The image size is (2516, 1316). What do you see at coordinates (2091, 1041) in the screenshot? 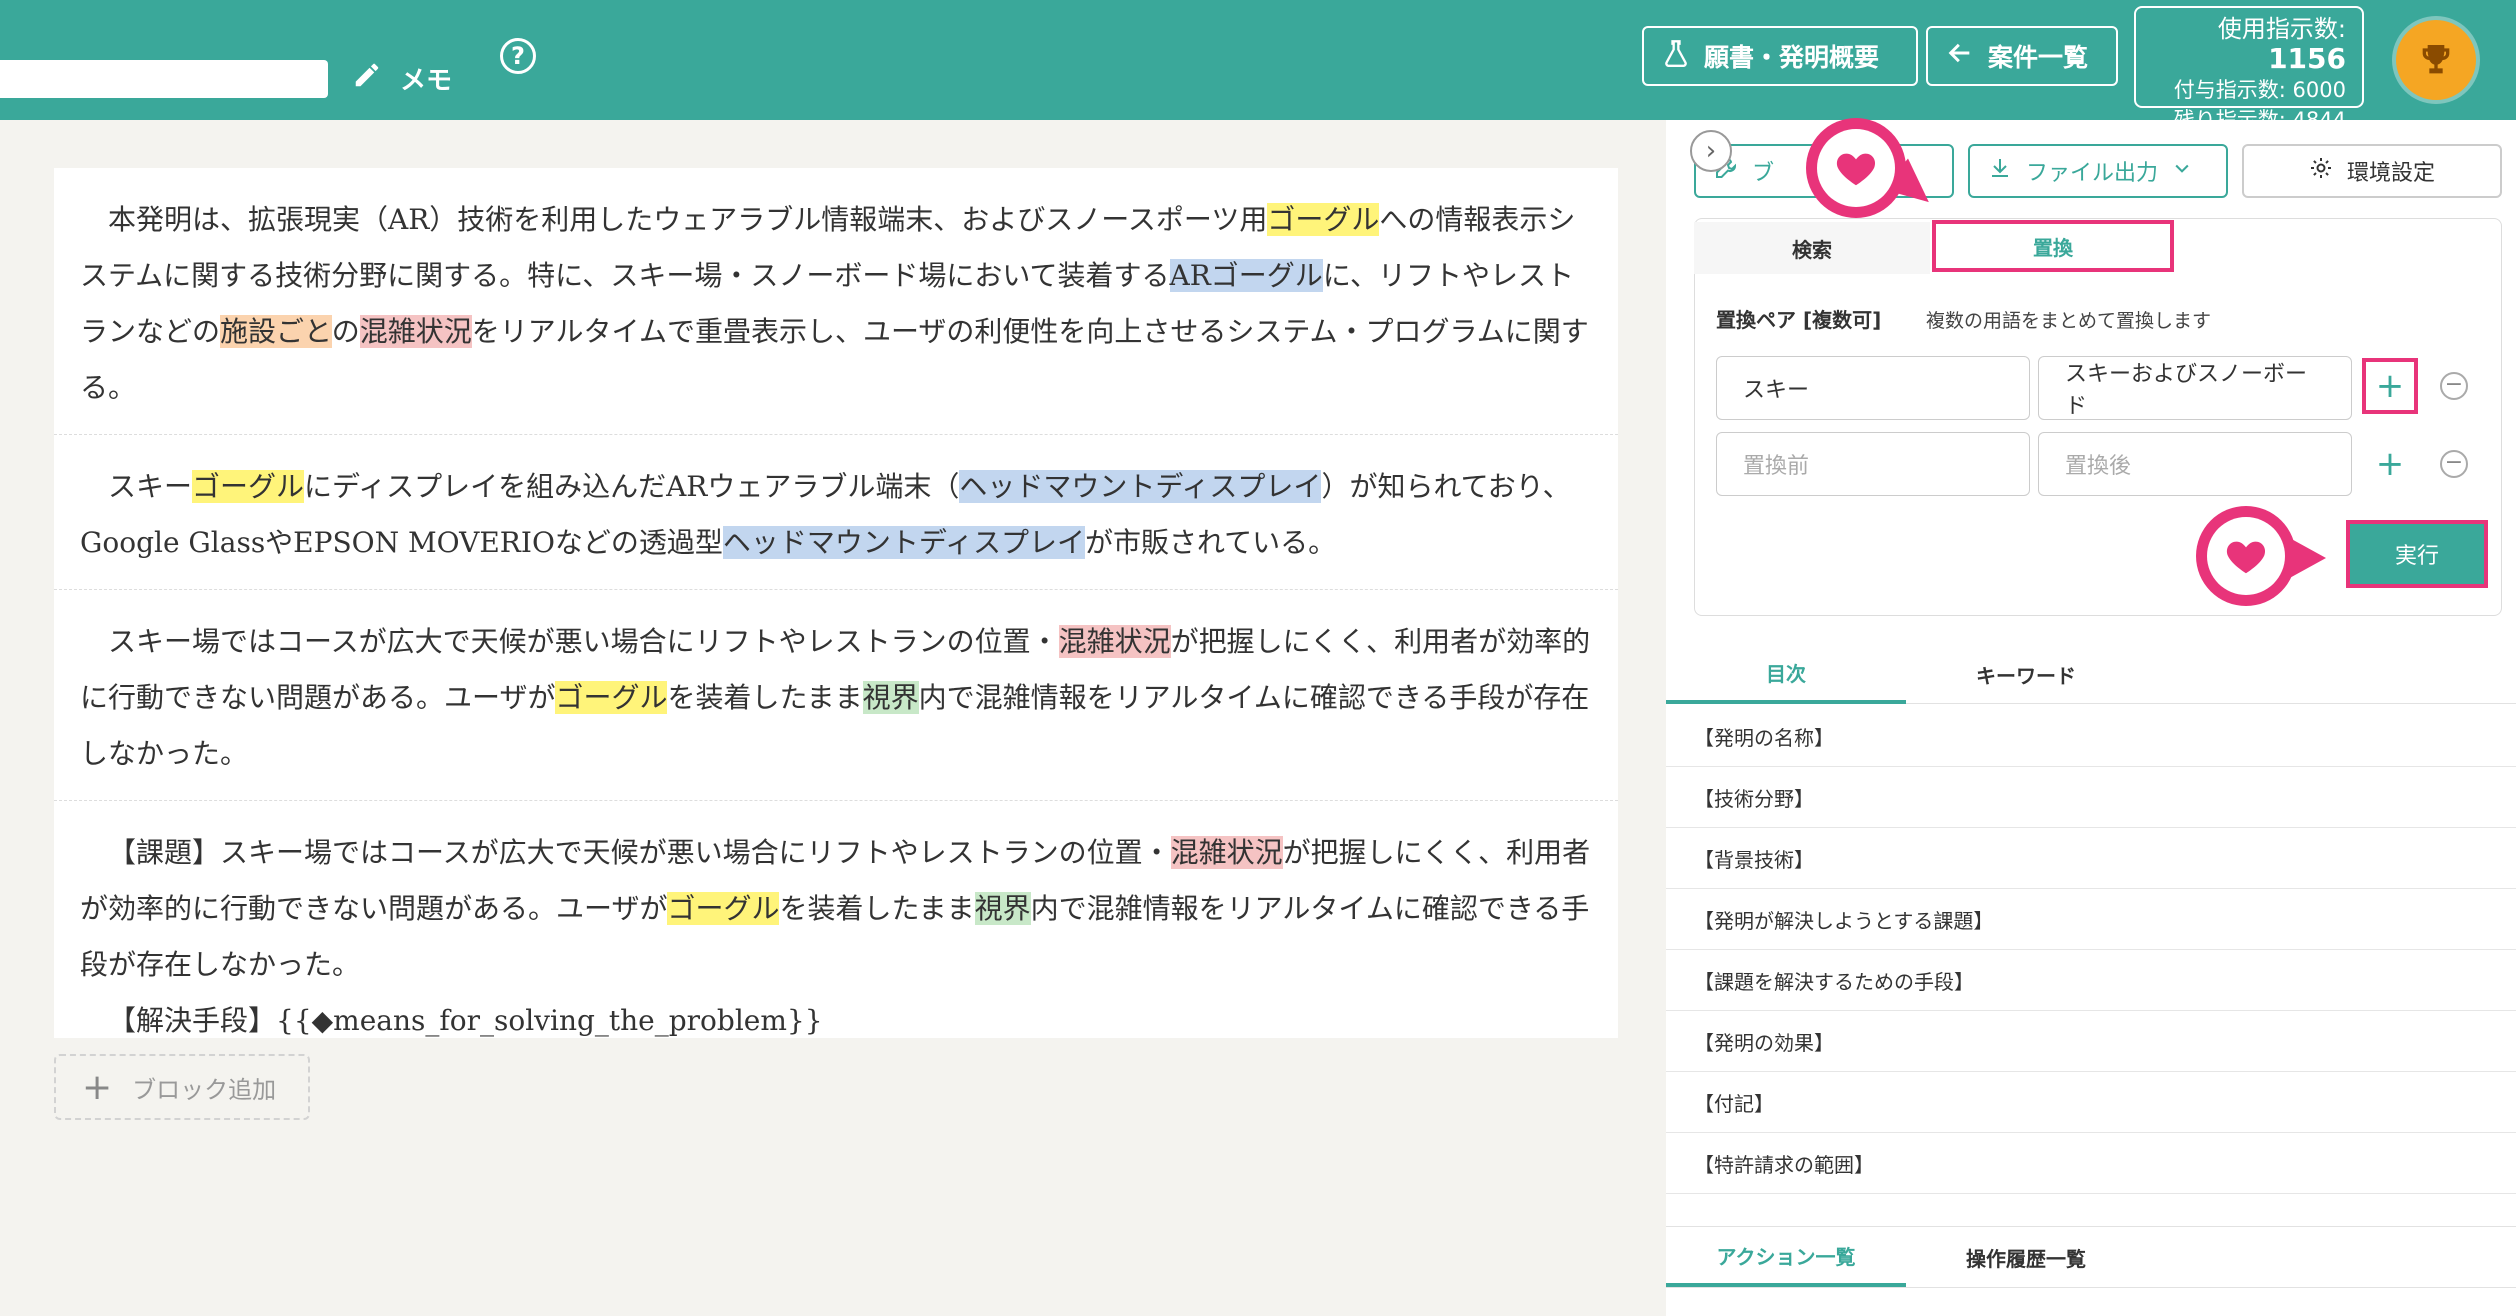
I see `toc-item: 【発明の効果】` at bounding box center [2091, 1041].